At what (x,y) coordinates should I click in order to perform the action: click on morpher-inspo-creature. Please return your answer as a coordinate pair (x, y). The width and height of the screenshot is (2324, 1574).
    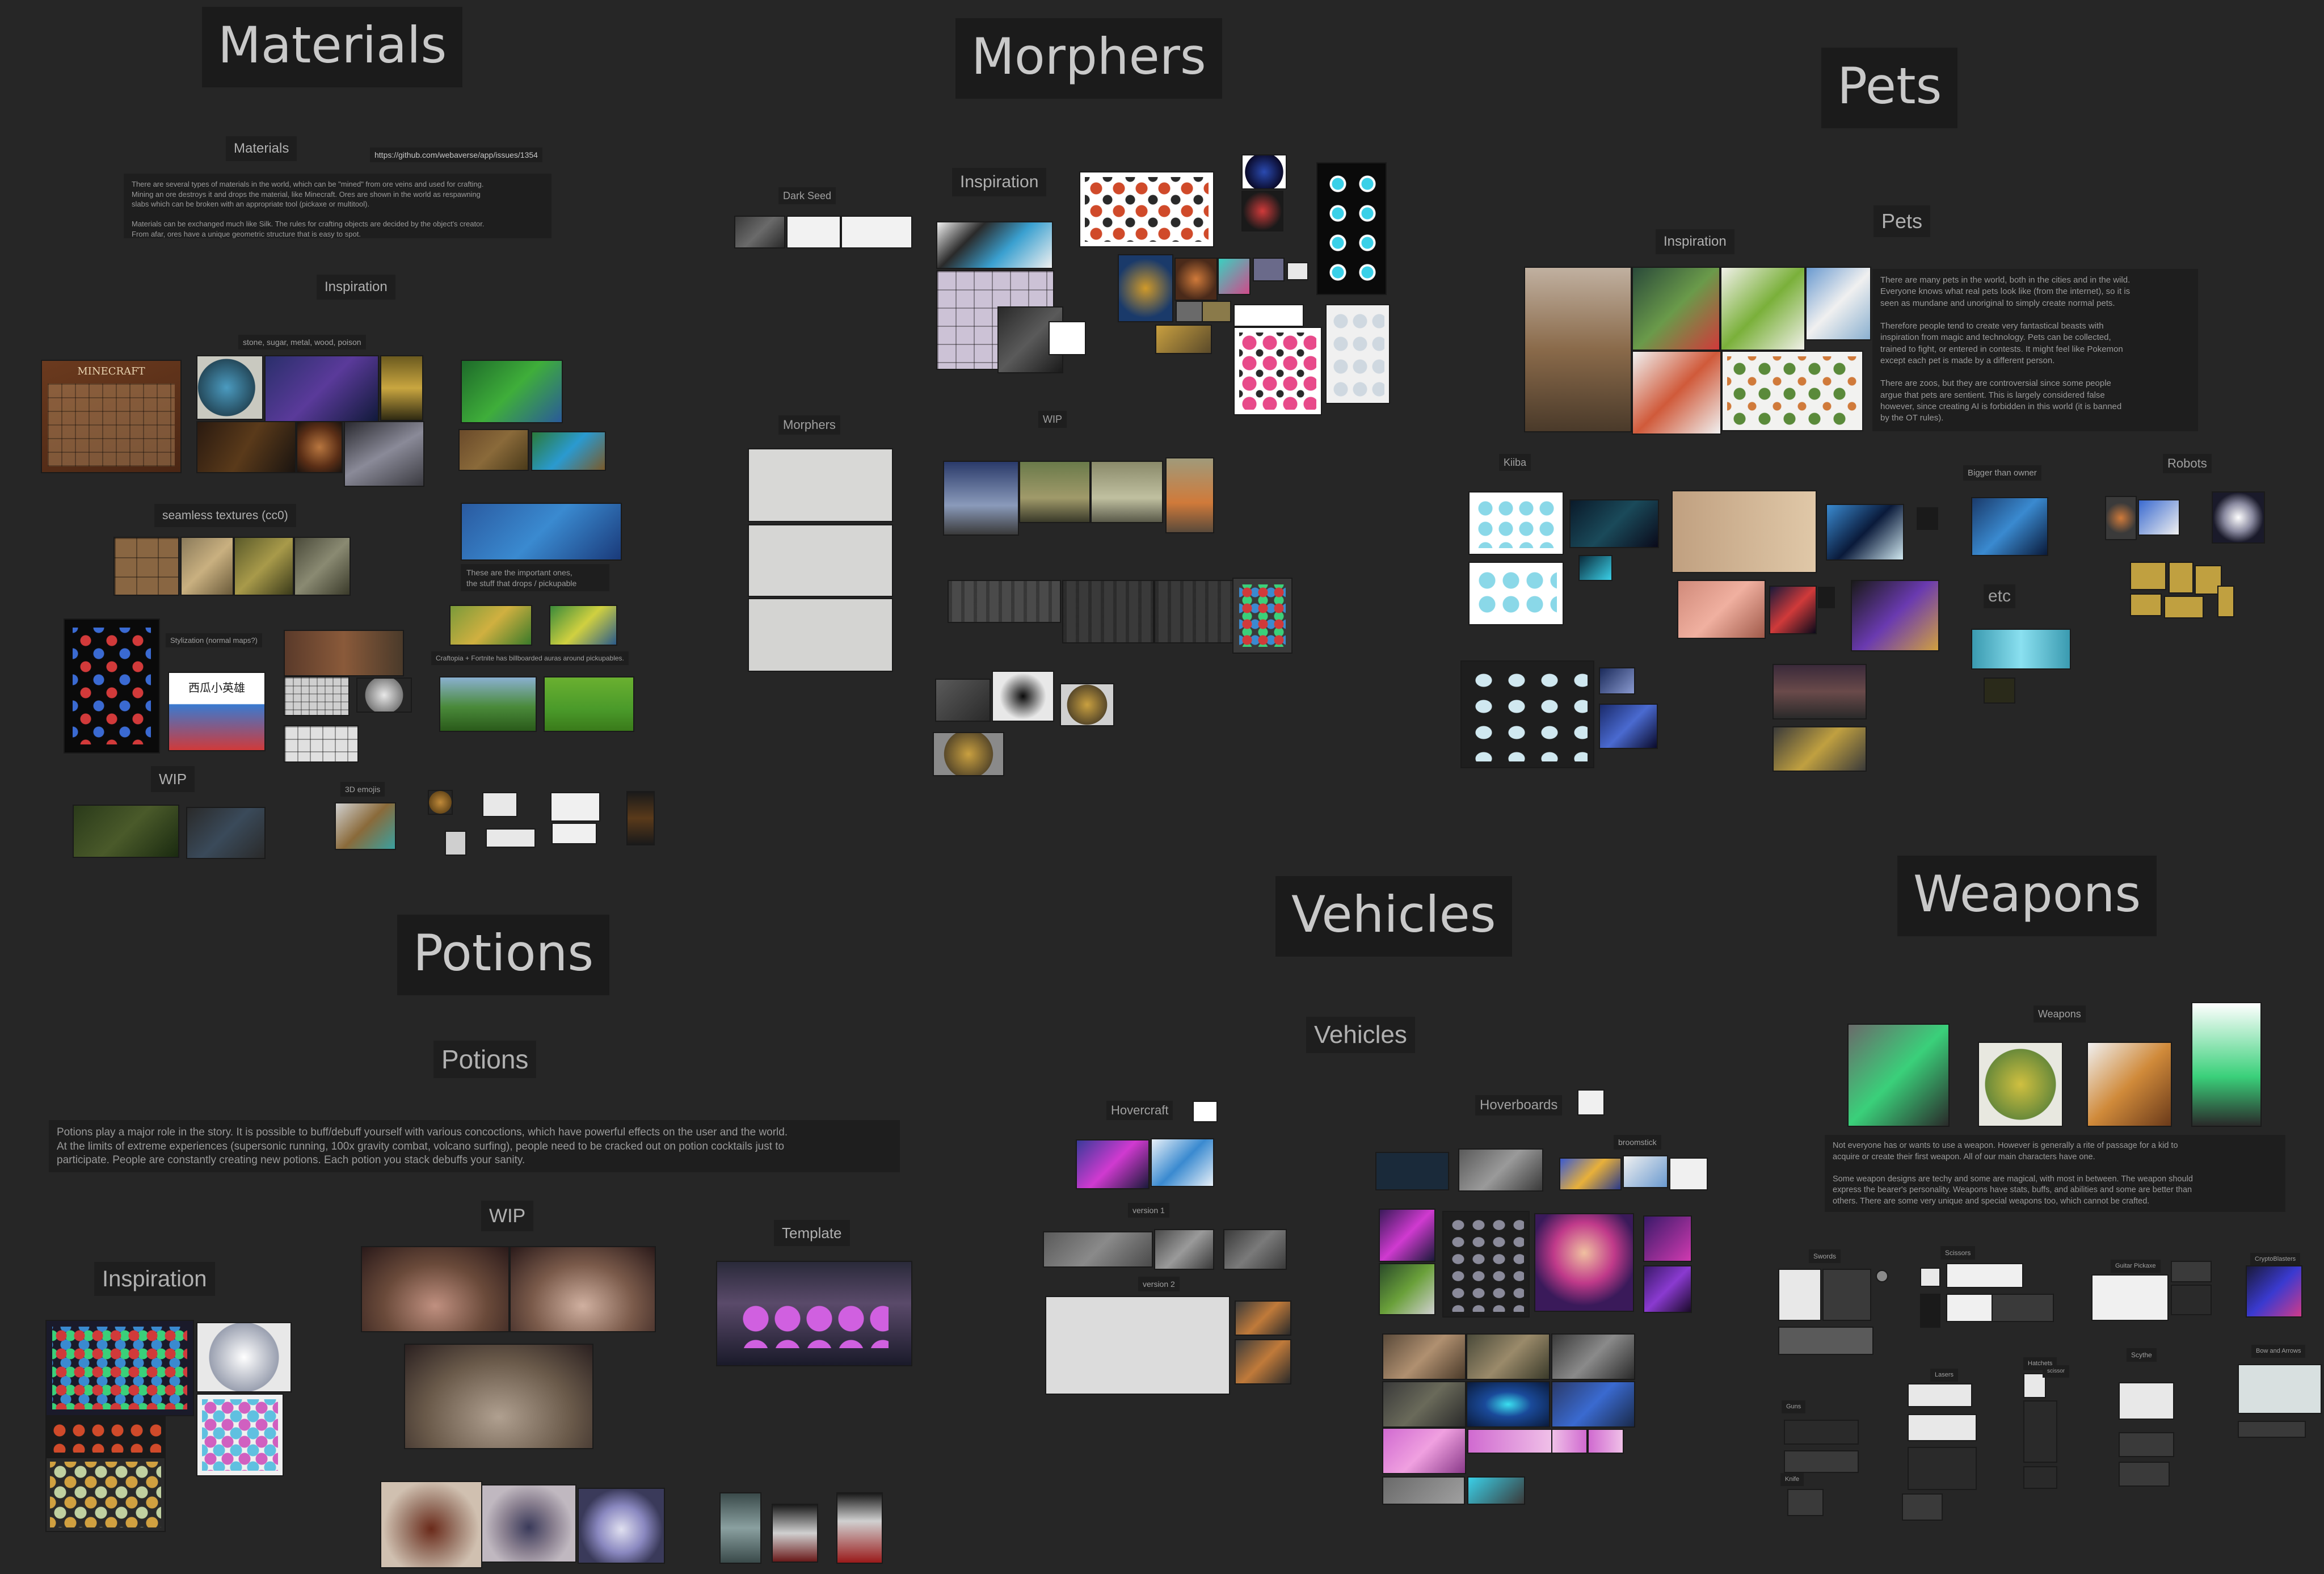
    Looking at the image, I should click on (1196, 279).